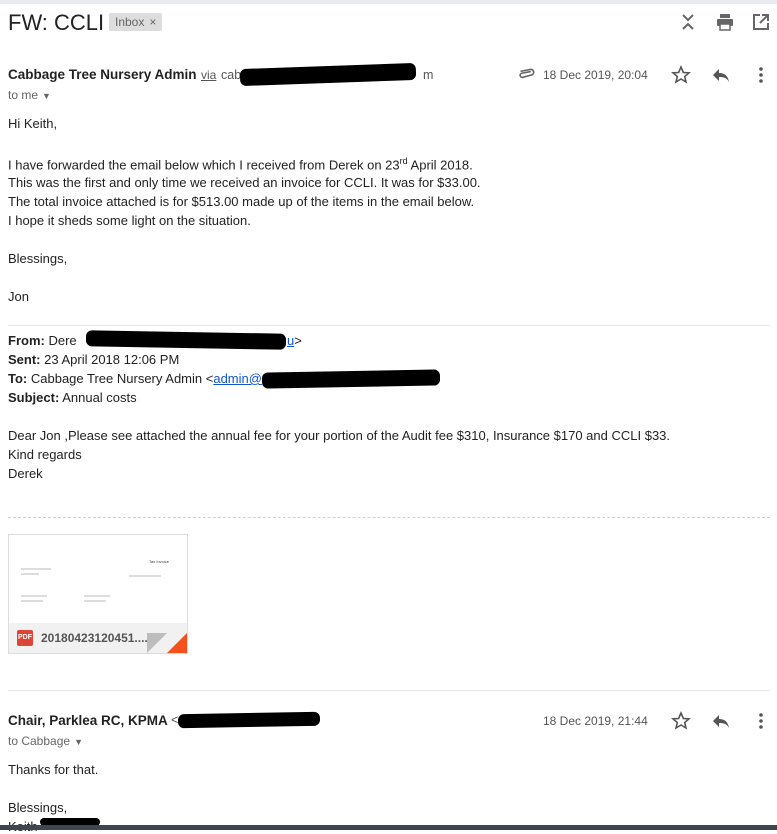 The image size is (777, 834). Describe the element at coordinates (527, 73) in the screenshot. I see `paperclip-icon` at that location.